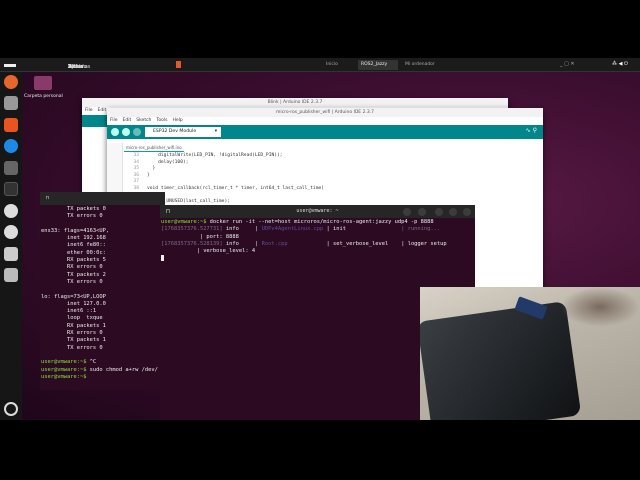 This screenshot has height=480, width=640. What do you see at coordinates (168, 162) in the screenshot?
I see `line-text: delay(100);` at bounding box center [168, 162].